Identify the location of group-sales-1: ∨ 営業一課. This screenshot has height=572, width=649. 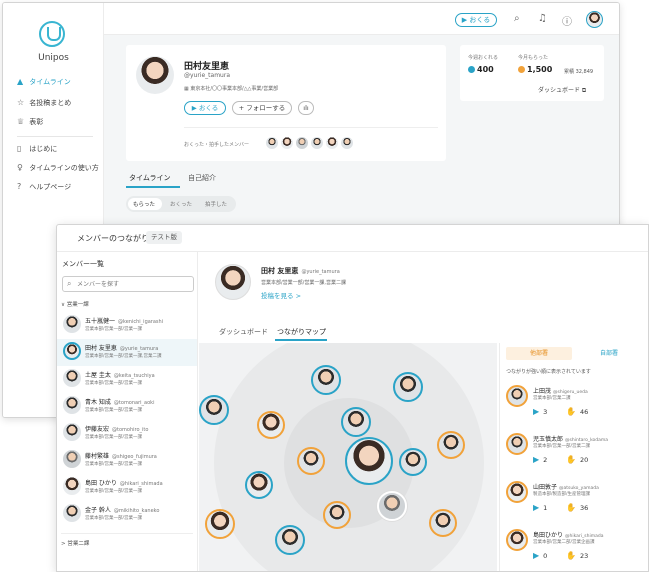
(75, 304).